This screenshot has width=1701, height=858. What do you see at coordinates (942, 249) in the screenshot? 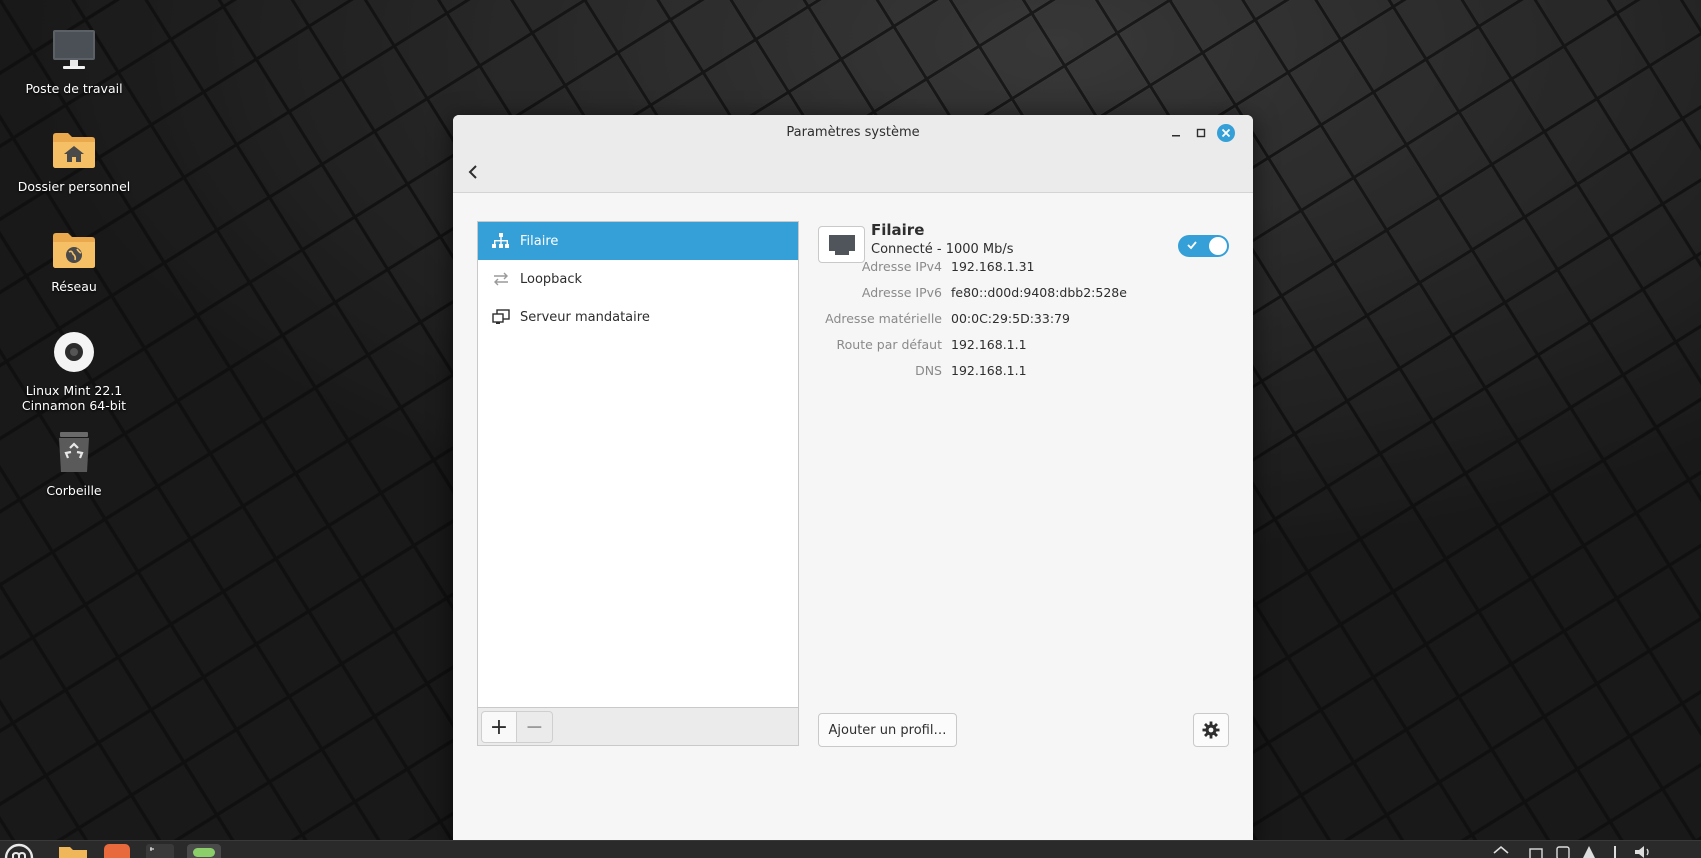
I see `device-status: Connecté - 1000 Mb/s` at bounding box center [942, 249].